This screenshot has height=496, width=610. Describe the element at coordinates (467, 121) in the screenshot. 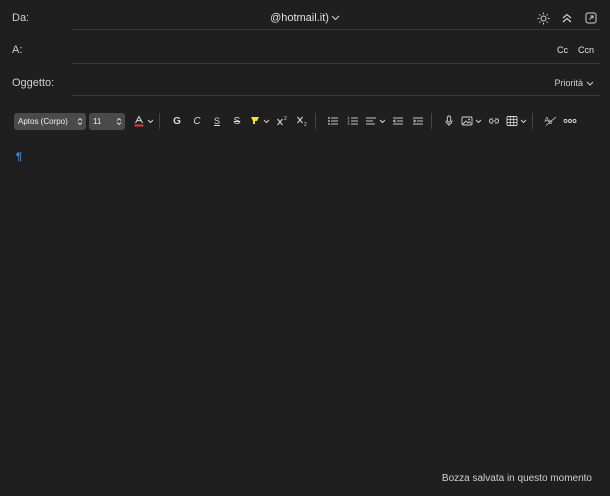

I see `image-icon` at that location.